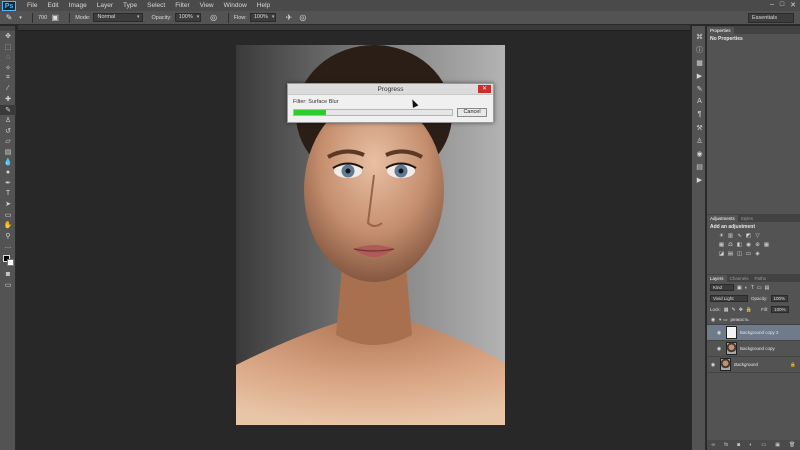 The image size is (800, 450). Describe the element at coordinates (739, 245) in the screenshot. I see `black-white-icon: ◧` at that location.